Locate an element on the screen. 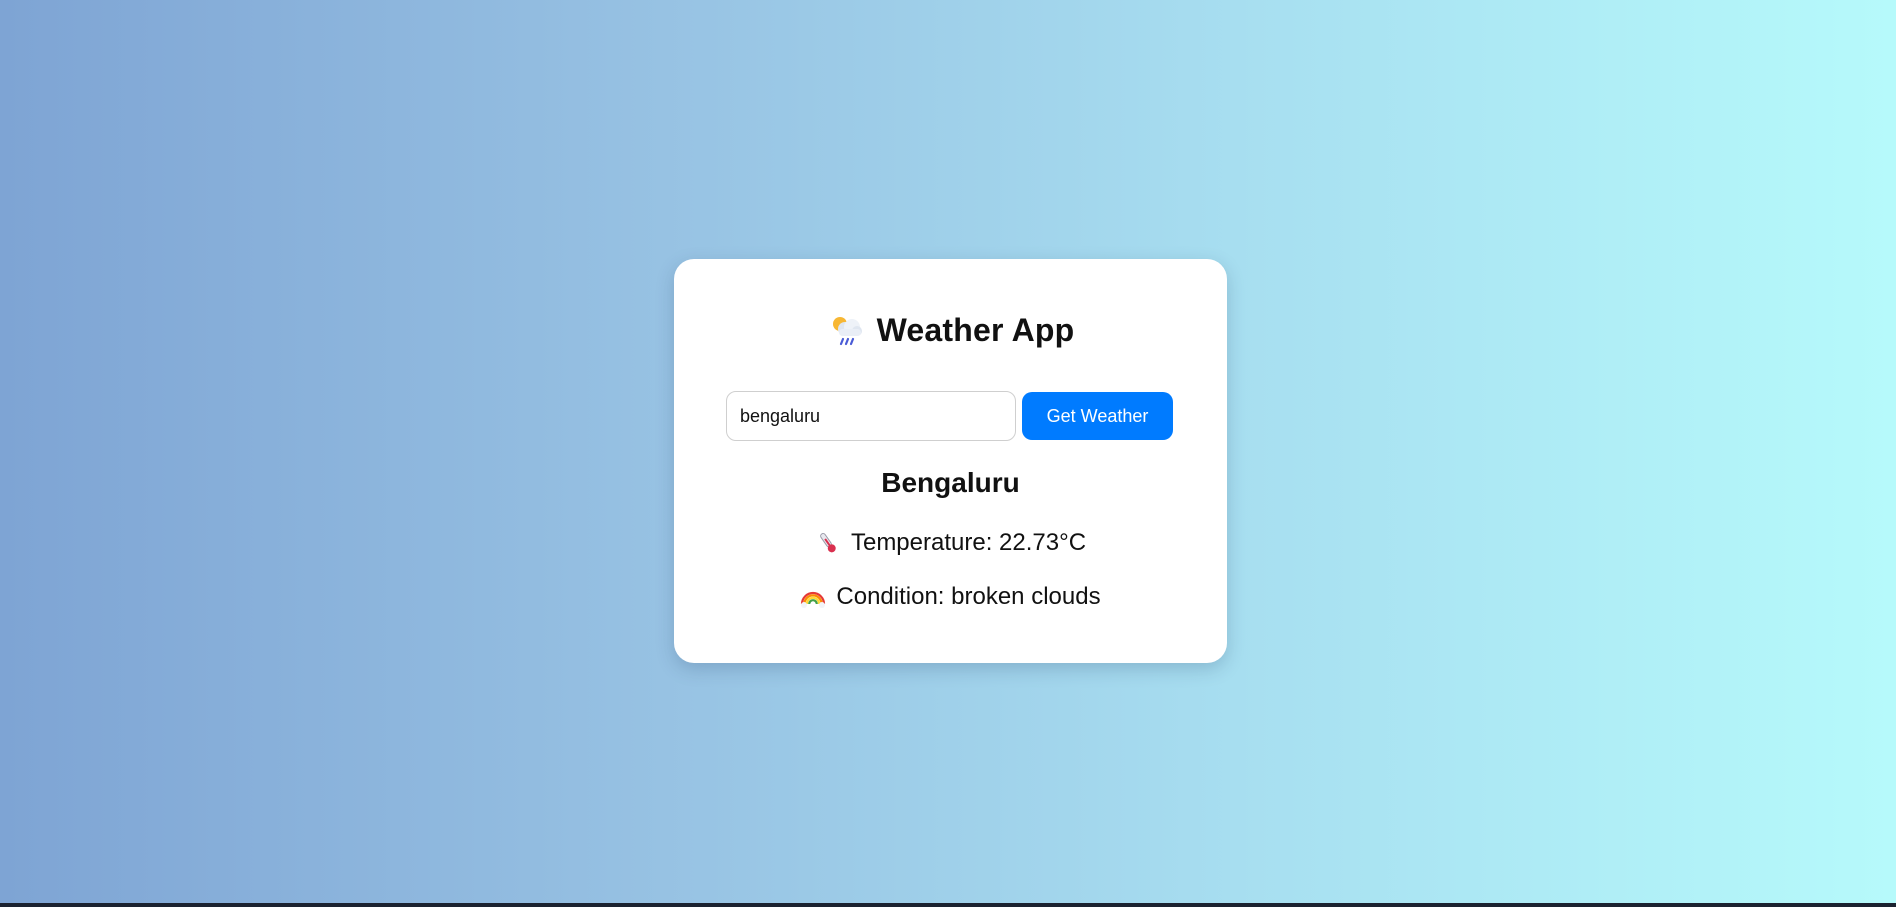  temperature-row: Temperature: 22.73°C is located at coordinates (950, 543).